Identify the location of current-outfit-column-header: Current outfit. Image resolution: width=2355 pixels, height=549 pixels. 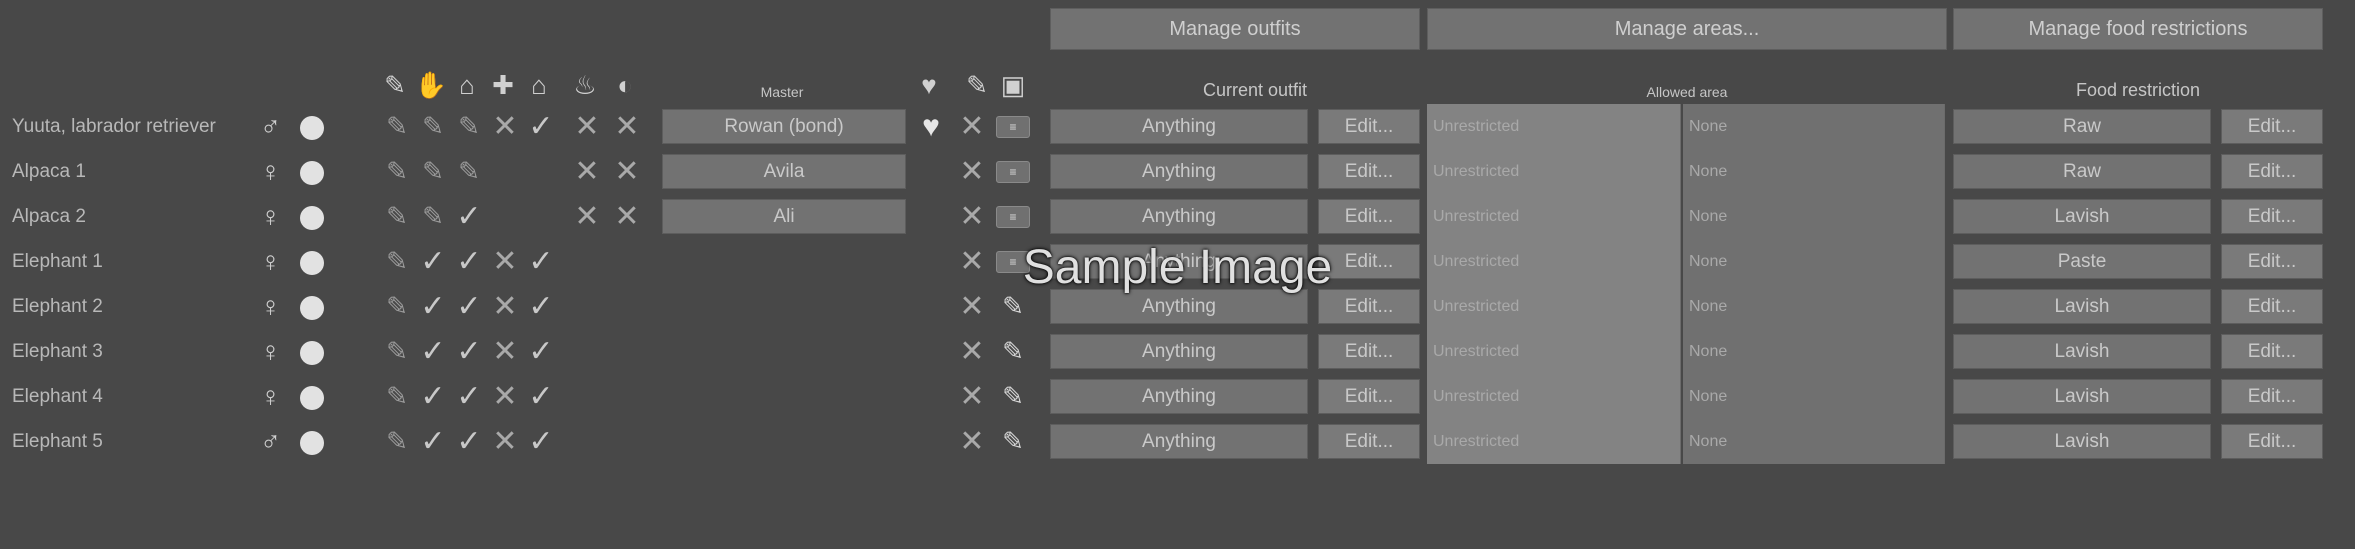
(1255, 90).